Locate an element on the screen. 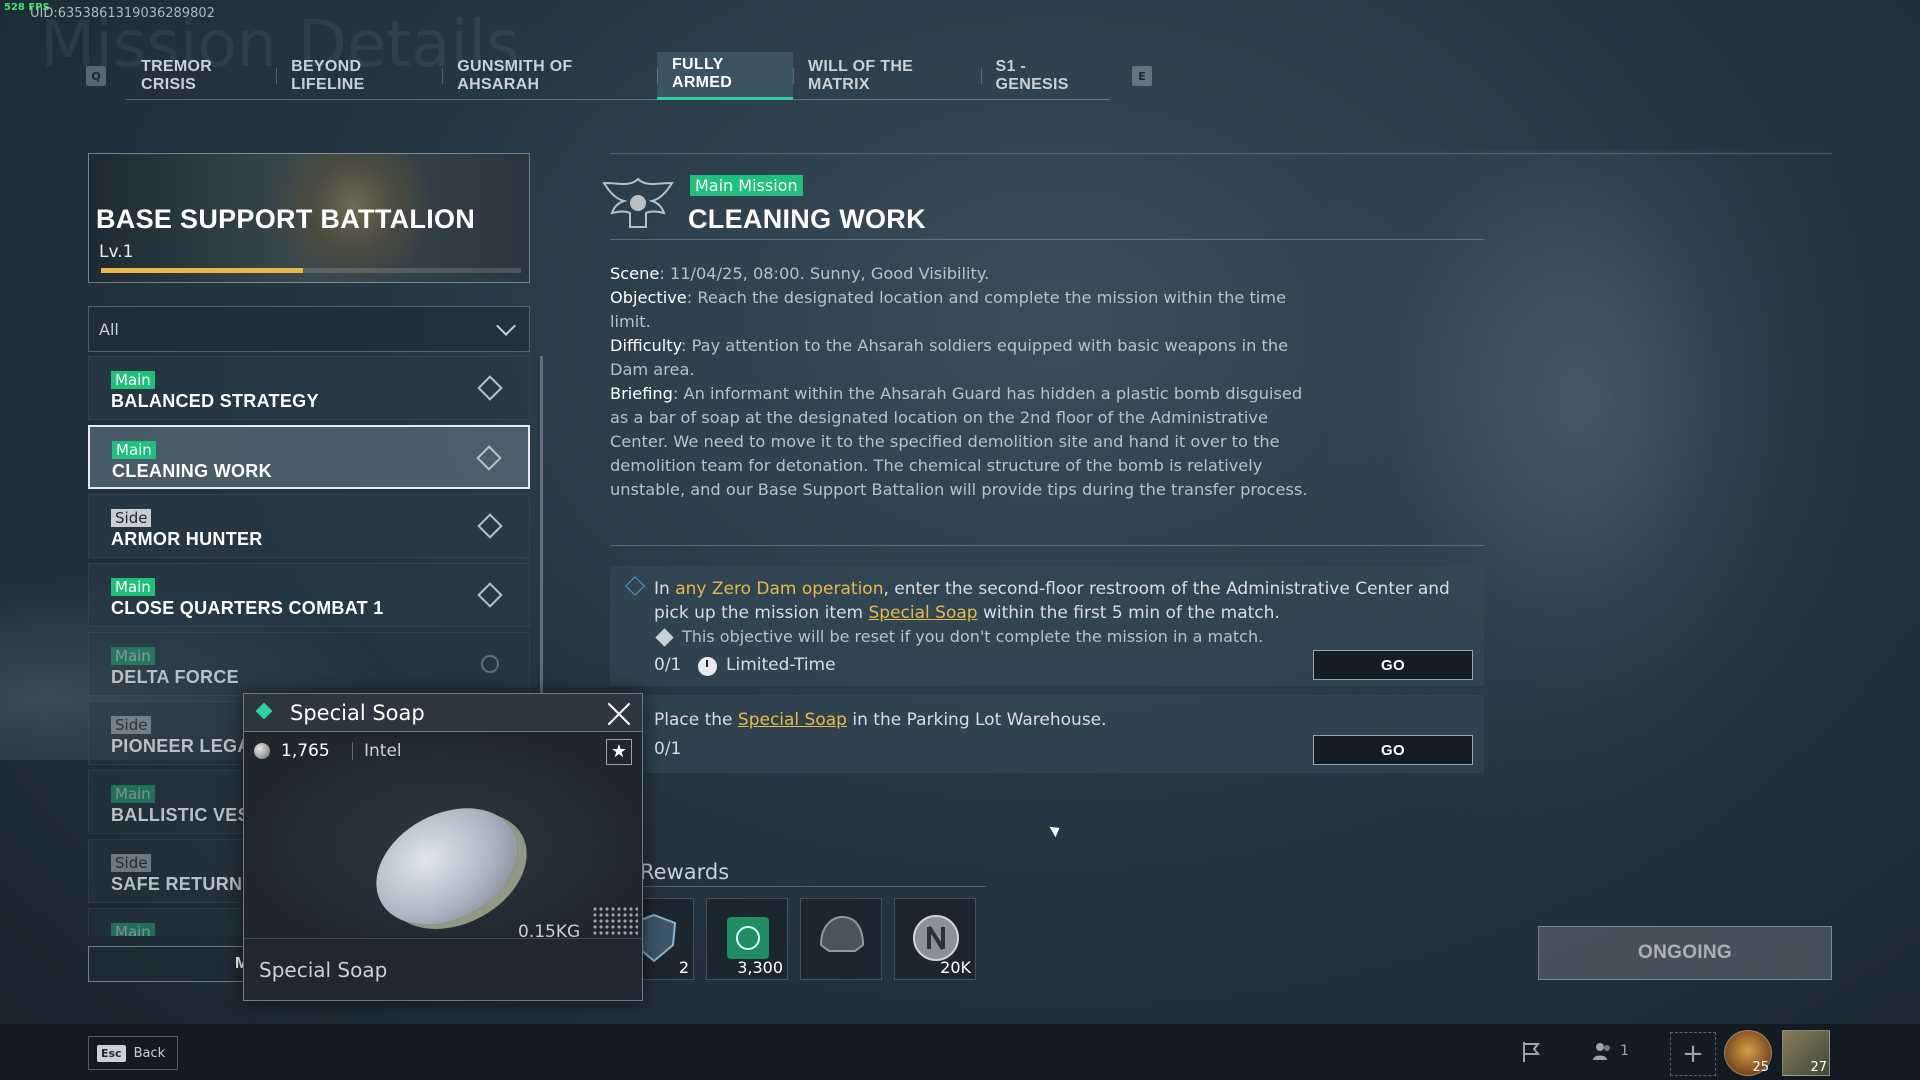 The height and width of the screenshot is (1080, 1920). mission-type-badge: Side is located at coordinates (131, 518).